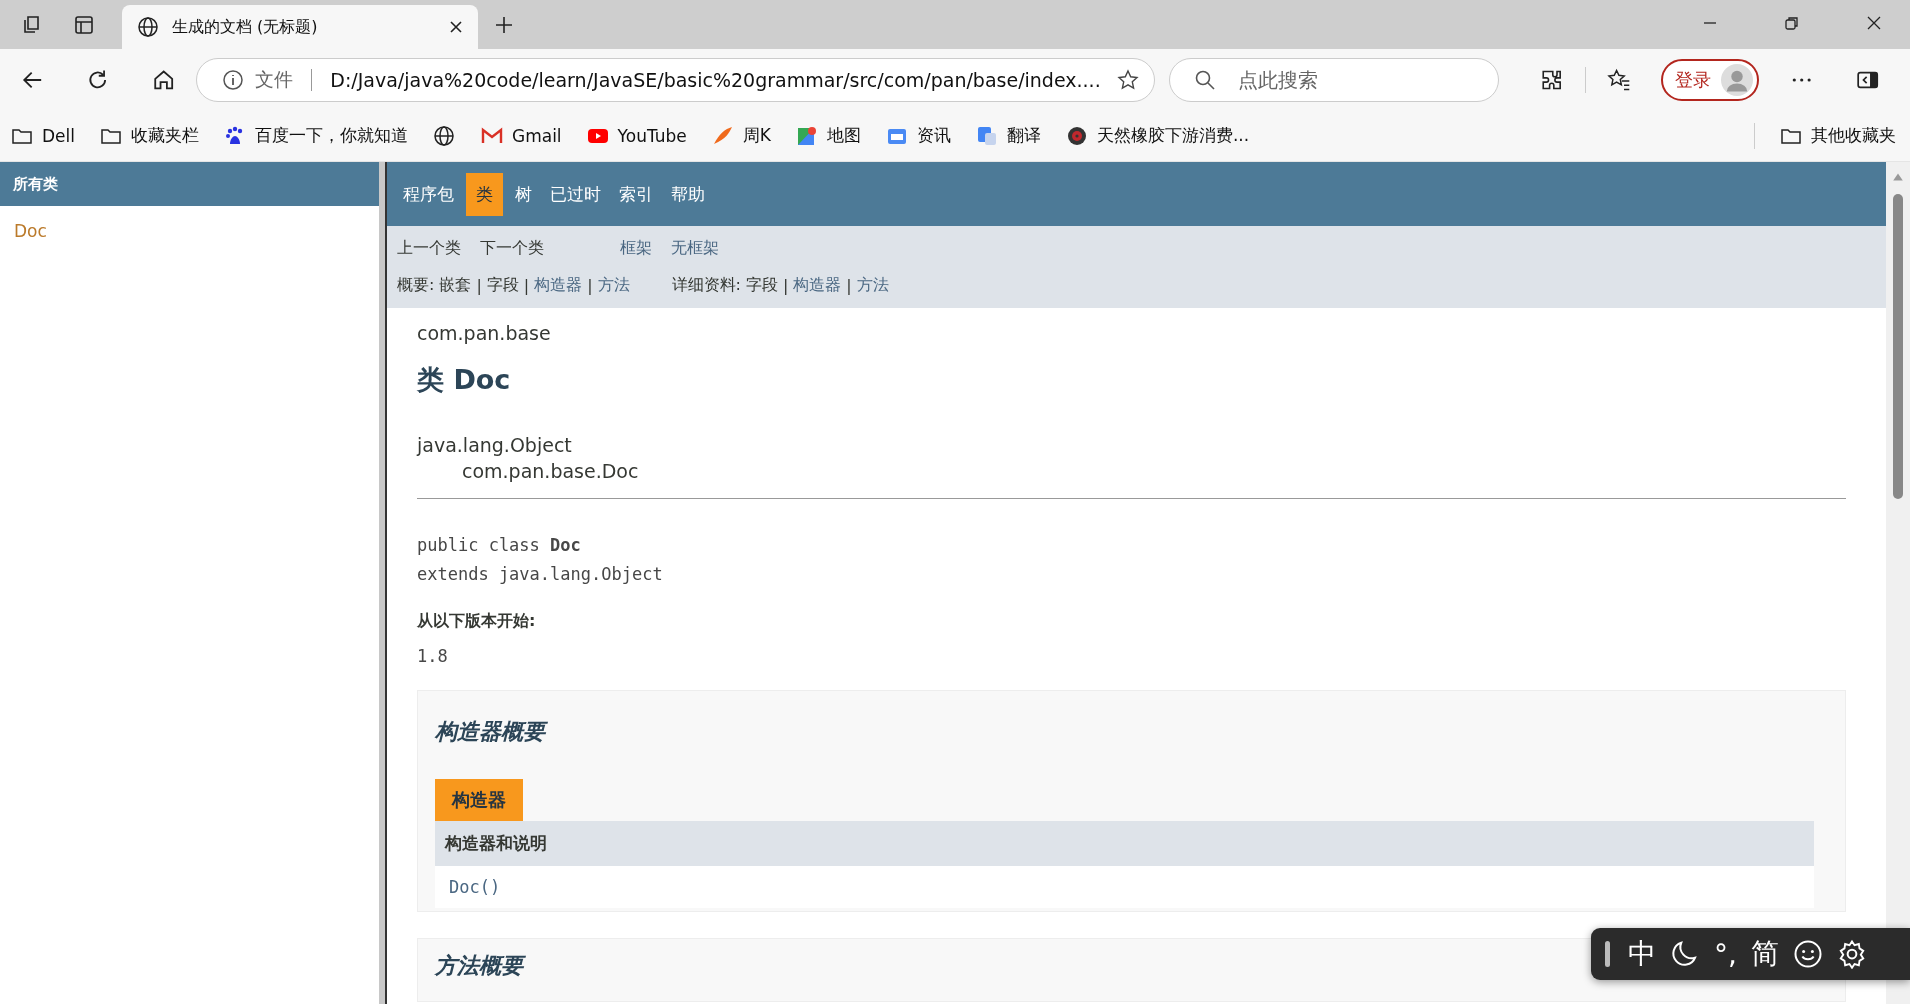 The height and width of the screenshot is (1004, 1910). What do you see at coordinates (499, 545) in the screenshot?
I see `signature-line: public class Doc` at bounding box center [499, 545].